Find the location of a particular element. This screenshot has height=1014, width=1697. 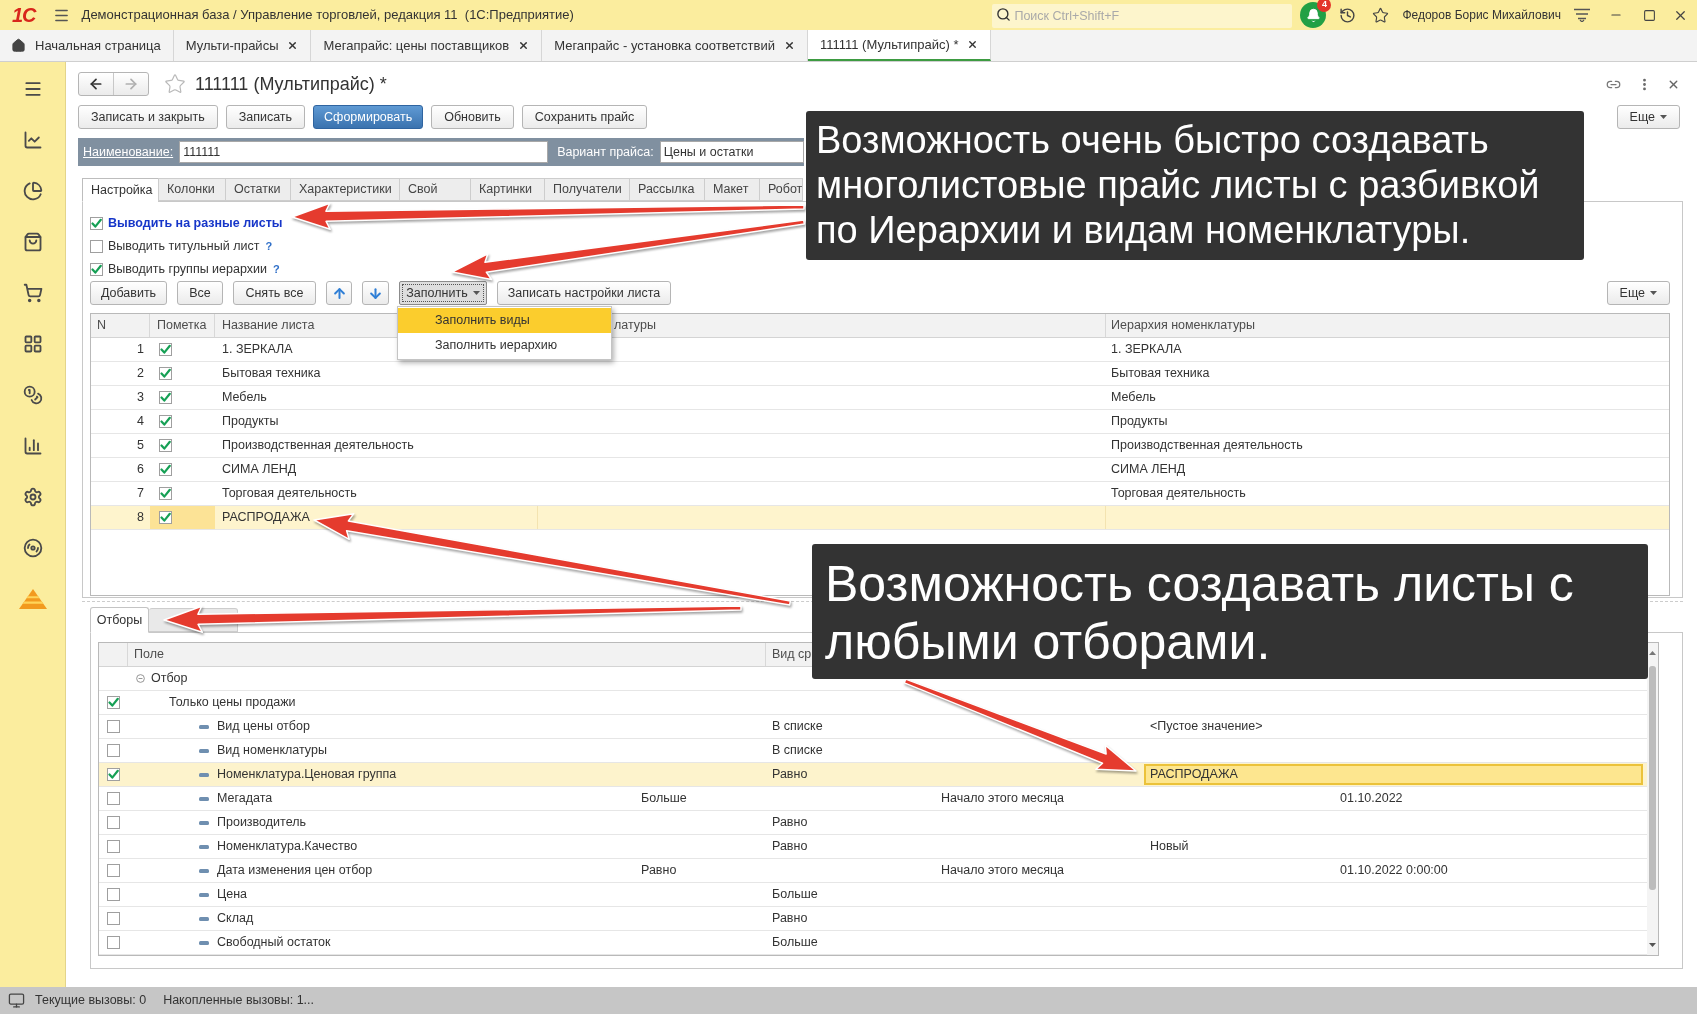

table-row: Номенклатура.Ценовая группа Равно РАСПРОДАЖА is located at coordinates (873, 775).